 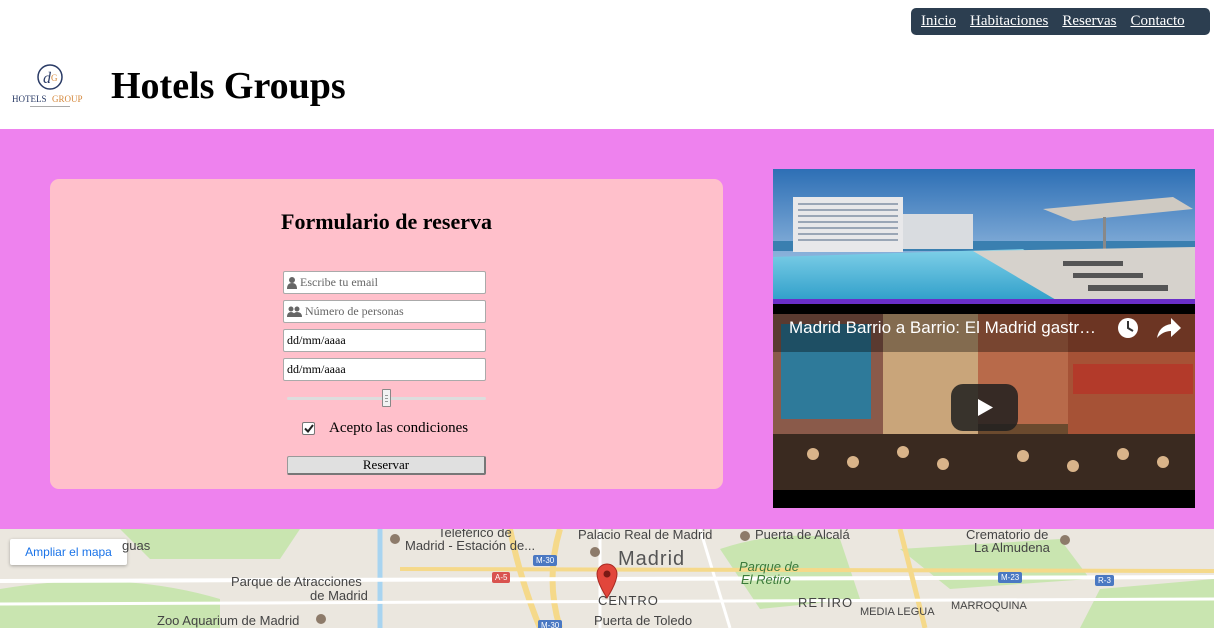 What do you see at coordinates (1089, 21) in the screenshot?
I see `nav-link-reservas: Reservas` at bounding box center [1089, 21].